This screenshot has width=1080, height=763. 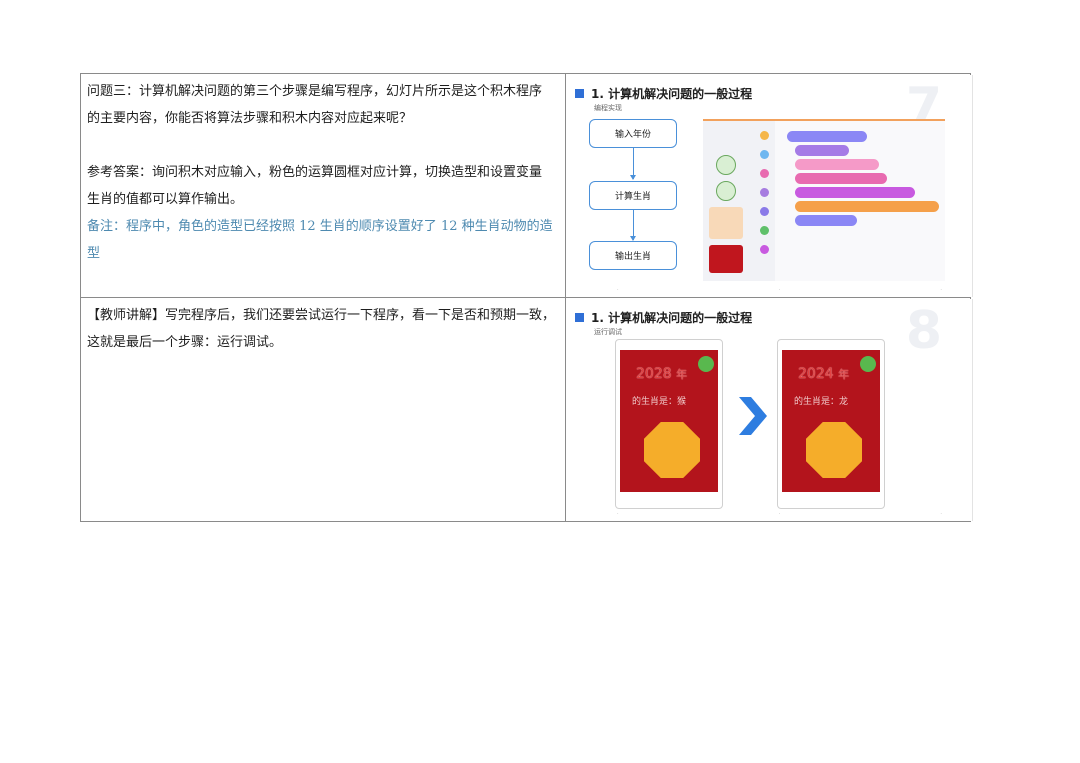 I want to click on phone-preview-after: 2024 年 的生肖是：龙, so click(x=831, y=424).